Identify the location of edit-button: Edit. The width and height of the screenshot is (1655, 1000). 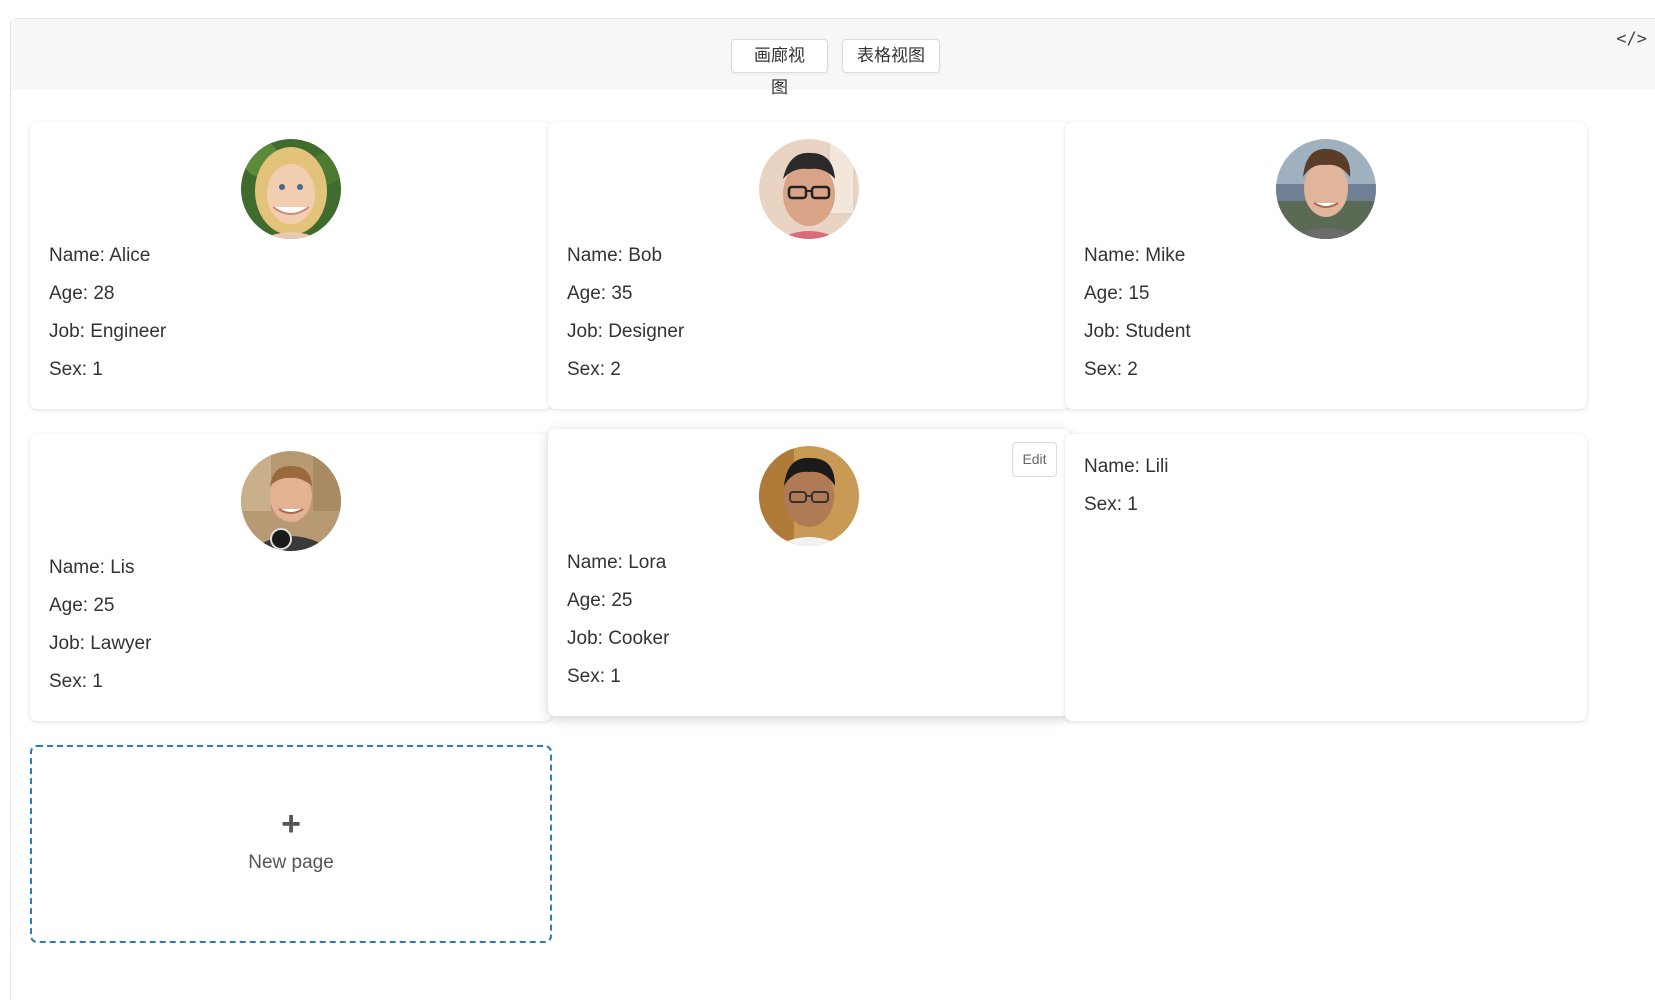
(1034, 459).